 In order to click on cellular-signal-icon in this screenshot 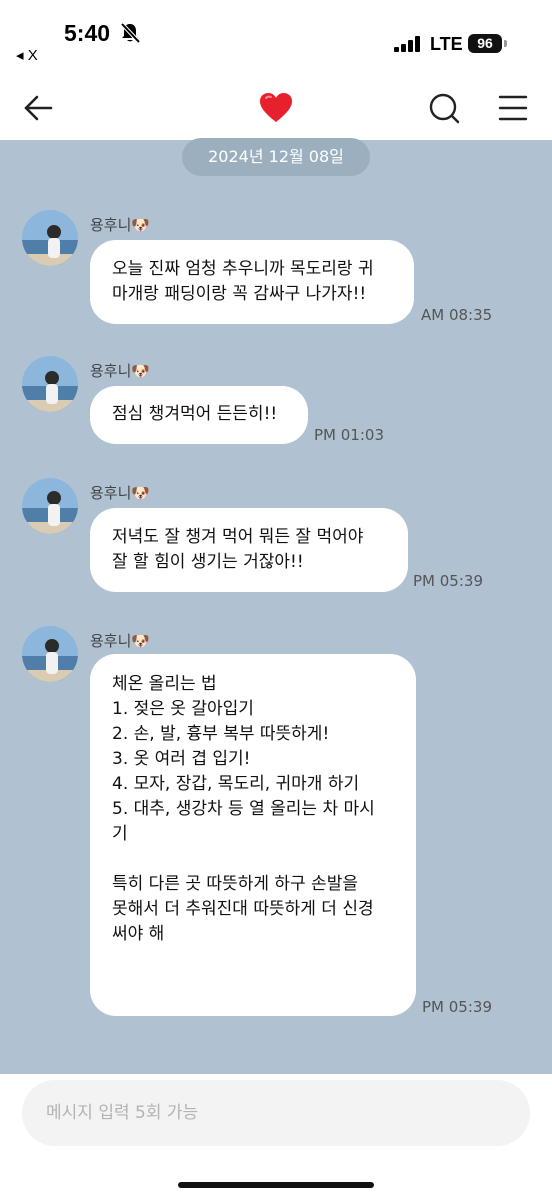, I will do `click(407, 44)`.